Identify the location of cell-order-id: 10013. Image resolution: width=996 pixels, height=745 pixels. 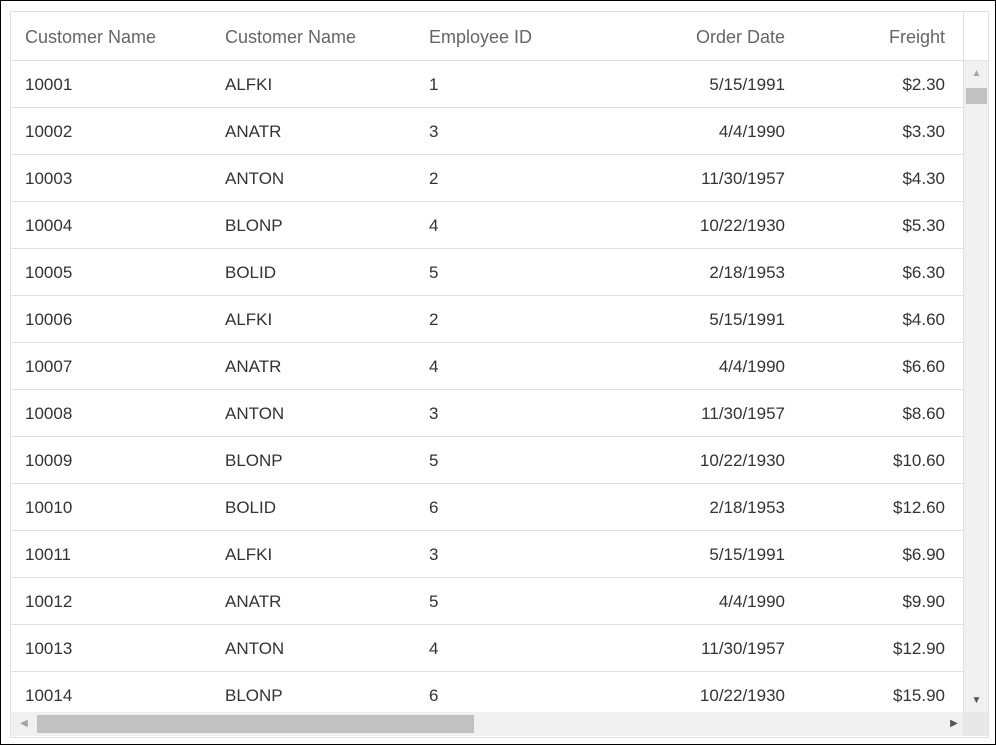
(49, 648).